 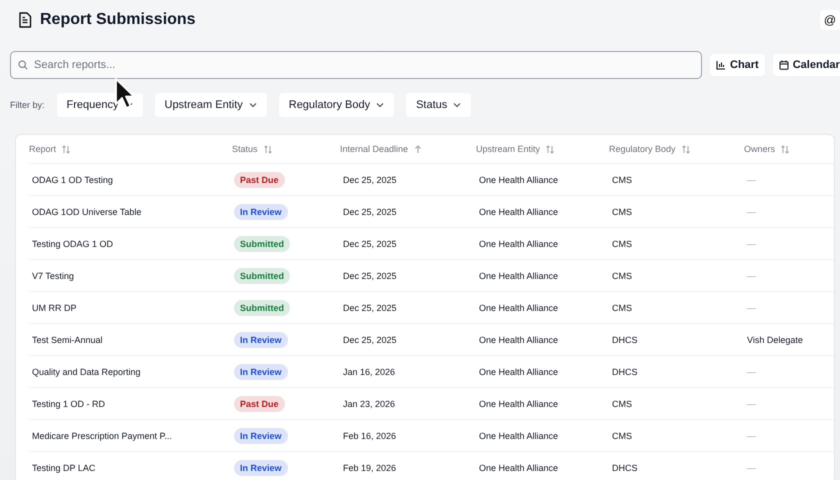 What do you see at coordinates (245, 149) in the screenshot?
I see `column-header: Status` at bounding box center [245, 149].